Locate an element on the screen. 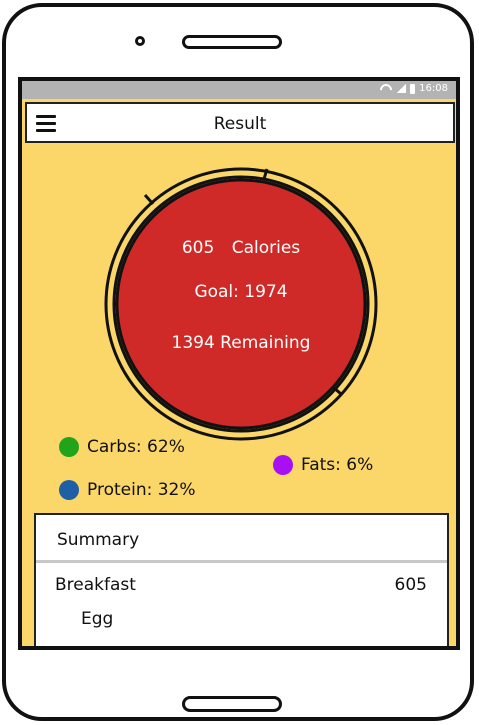 This screenshot has width=479, height=725. calories-value: 605 is located at coordinates (198, 248).